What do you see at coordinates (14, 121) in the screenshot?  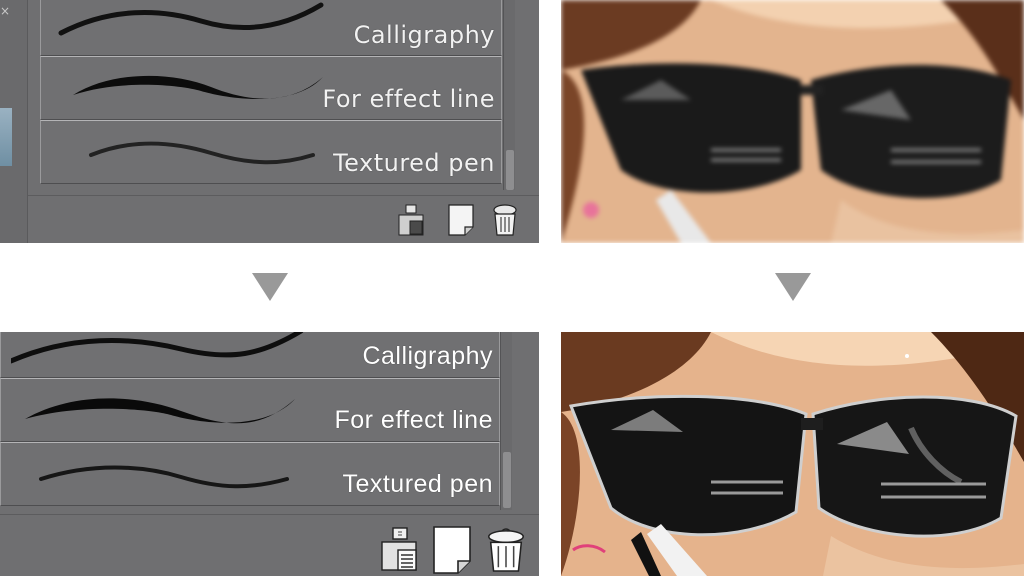 I see `tool-strip: ×` at bounding box center [14, 121].